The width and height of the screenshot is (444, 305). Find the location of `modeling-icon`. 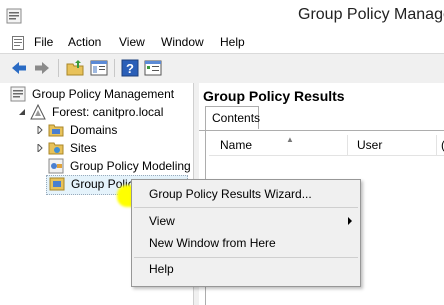

modeling-icon is located at coordinates (56, 166).